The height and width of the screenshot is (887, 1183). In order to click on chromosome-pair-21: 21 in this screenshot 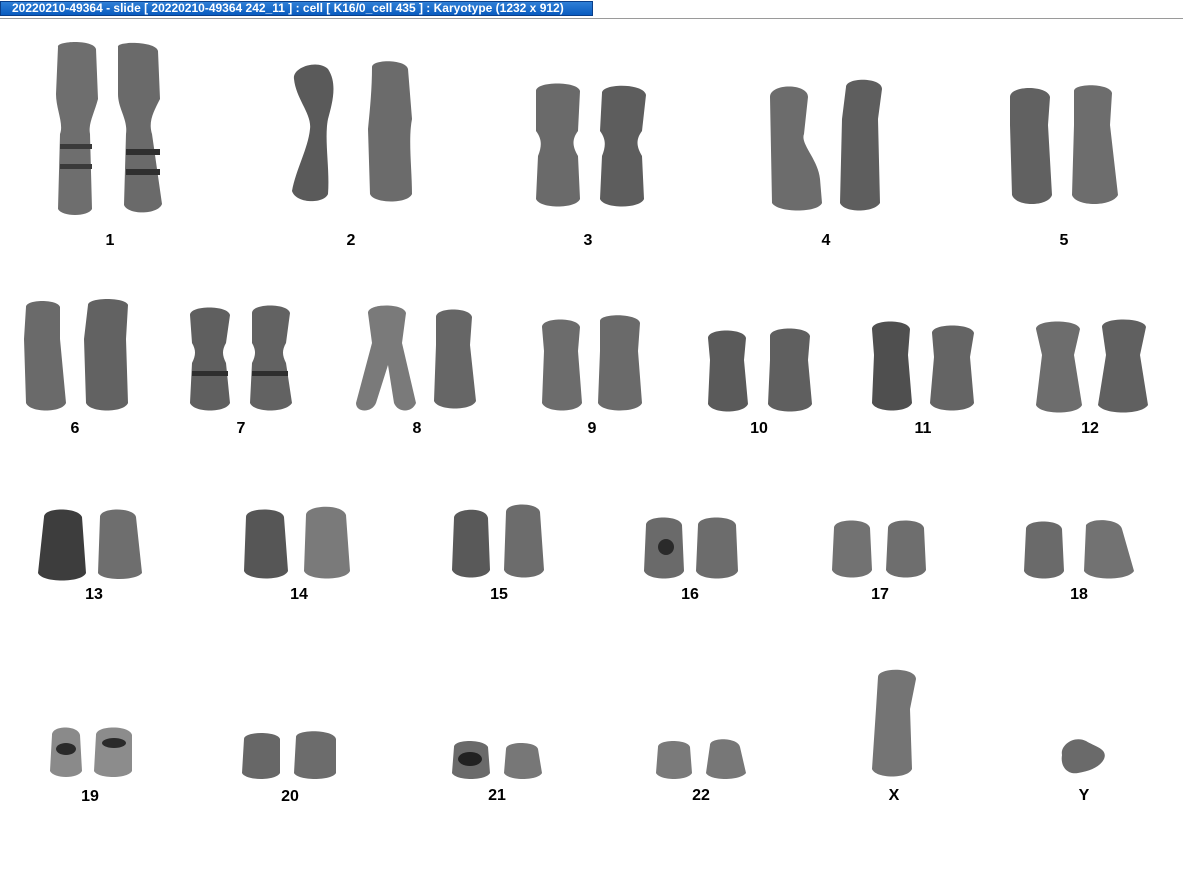, I will do `click(498, 778)`.